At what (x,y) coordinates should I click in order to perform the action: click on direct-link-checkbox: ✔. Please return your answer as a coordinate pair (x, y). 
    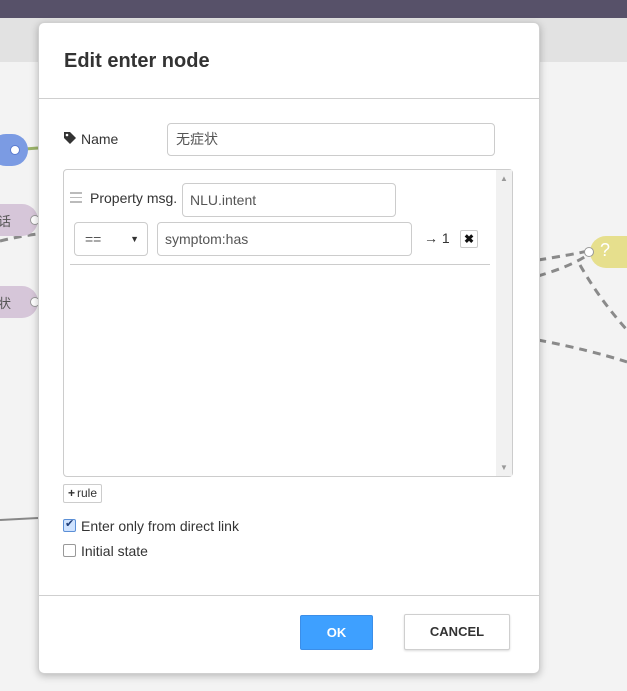
    Looking at the image, I should click on (69, 525).